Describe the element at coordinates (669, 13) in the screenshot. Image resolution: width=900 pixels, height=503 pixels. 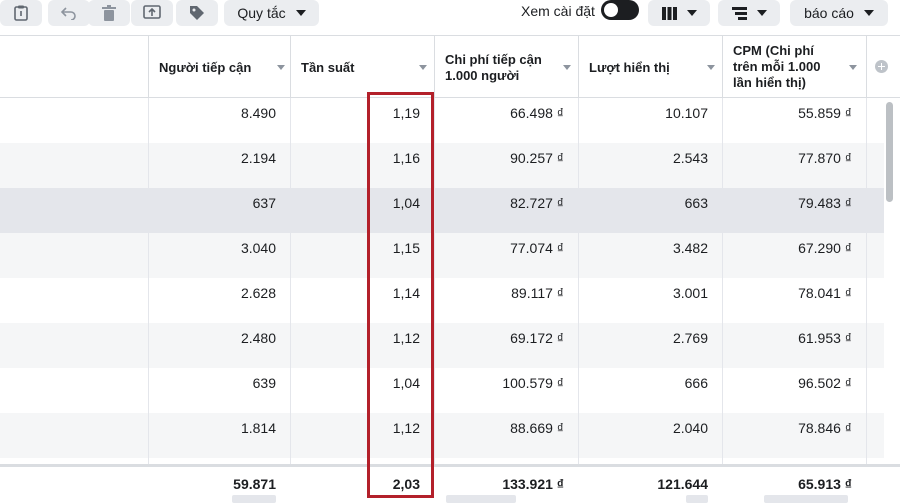
I see `columns-icon` at that location.